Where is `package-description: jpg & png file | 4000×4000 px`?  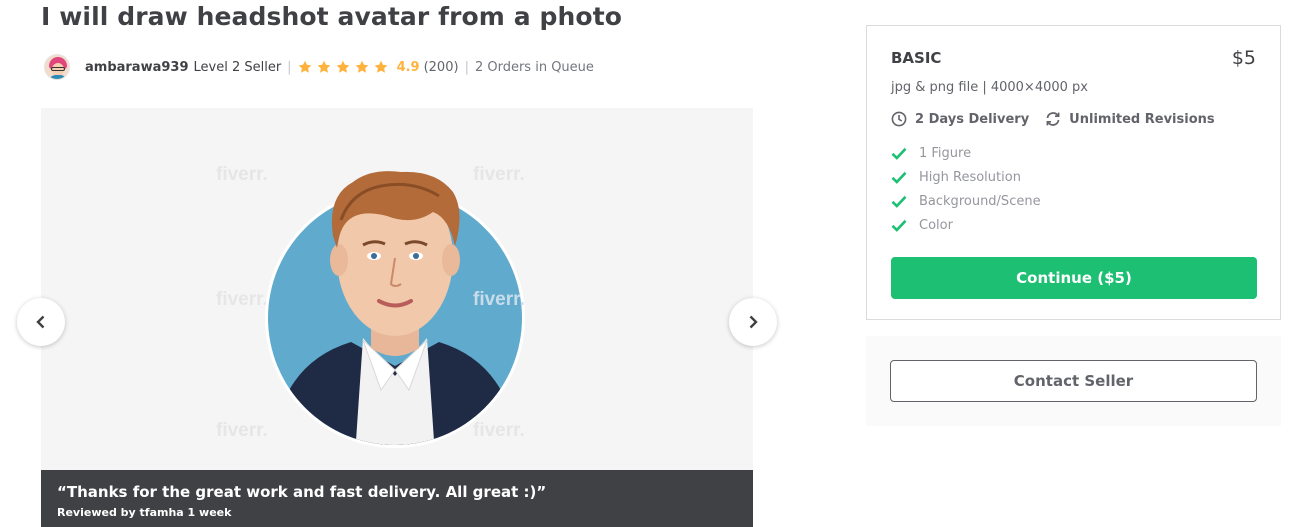 package-description: jpg & png file | 4000×4000 px is located at coordinates (989, 87).